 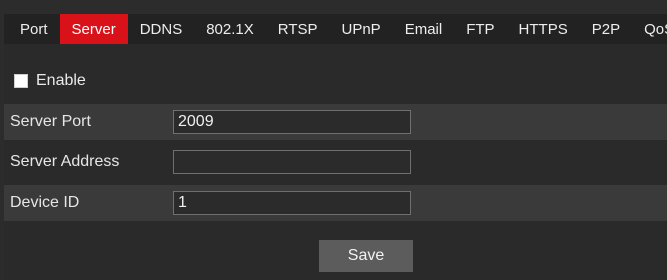 I want to click on tab-rtsp: RTSP, so click(x=298, y=29).